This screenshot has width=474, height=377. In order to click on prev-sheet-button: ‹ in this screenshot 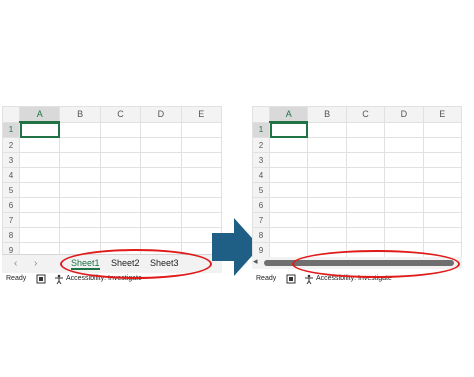, I will do `click(15, 263)`.